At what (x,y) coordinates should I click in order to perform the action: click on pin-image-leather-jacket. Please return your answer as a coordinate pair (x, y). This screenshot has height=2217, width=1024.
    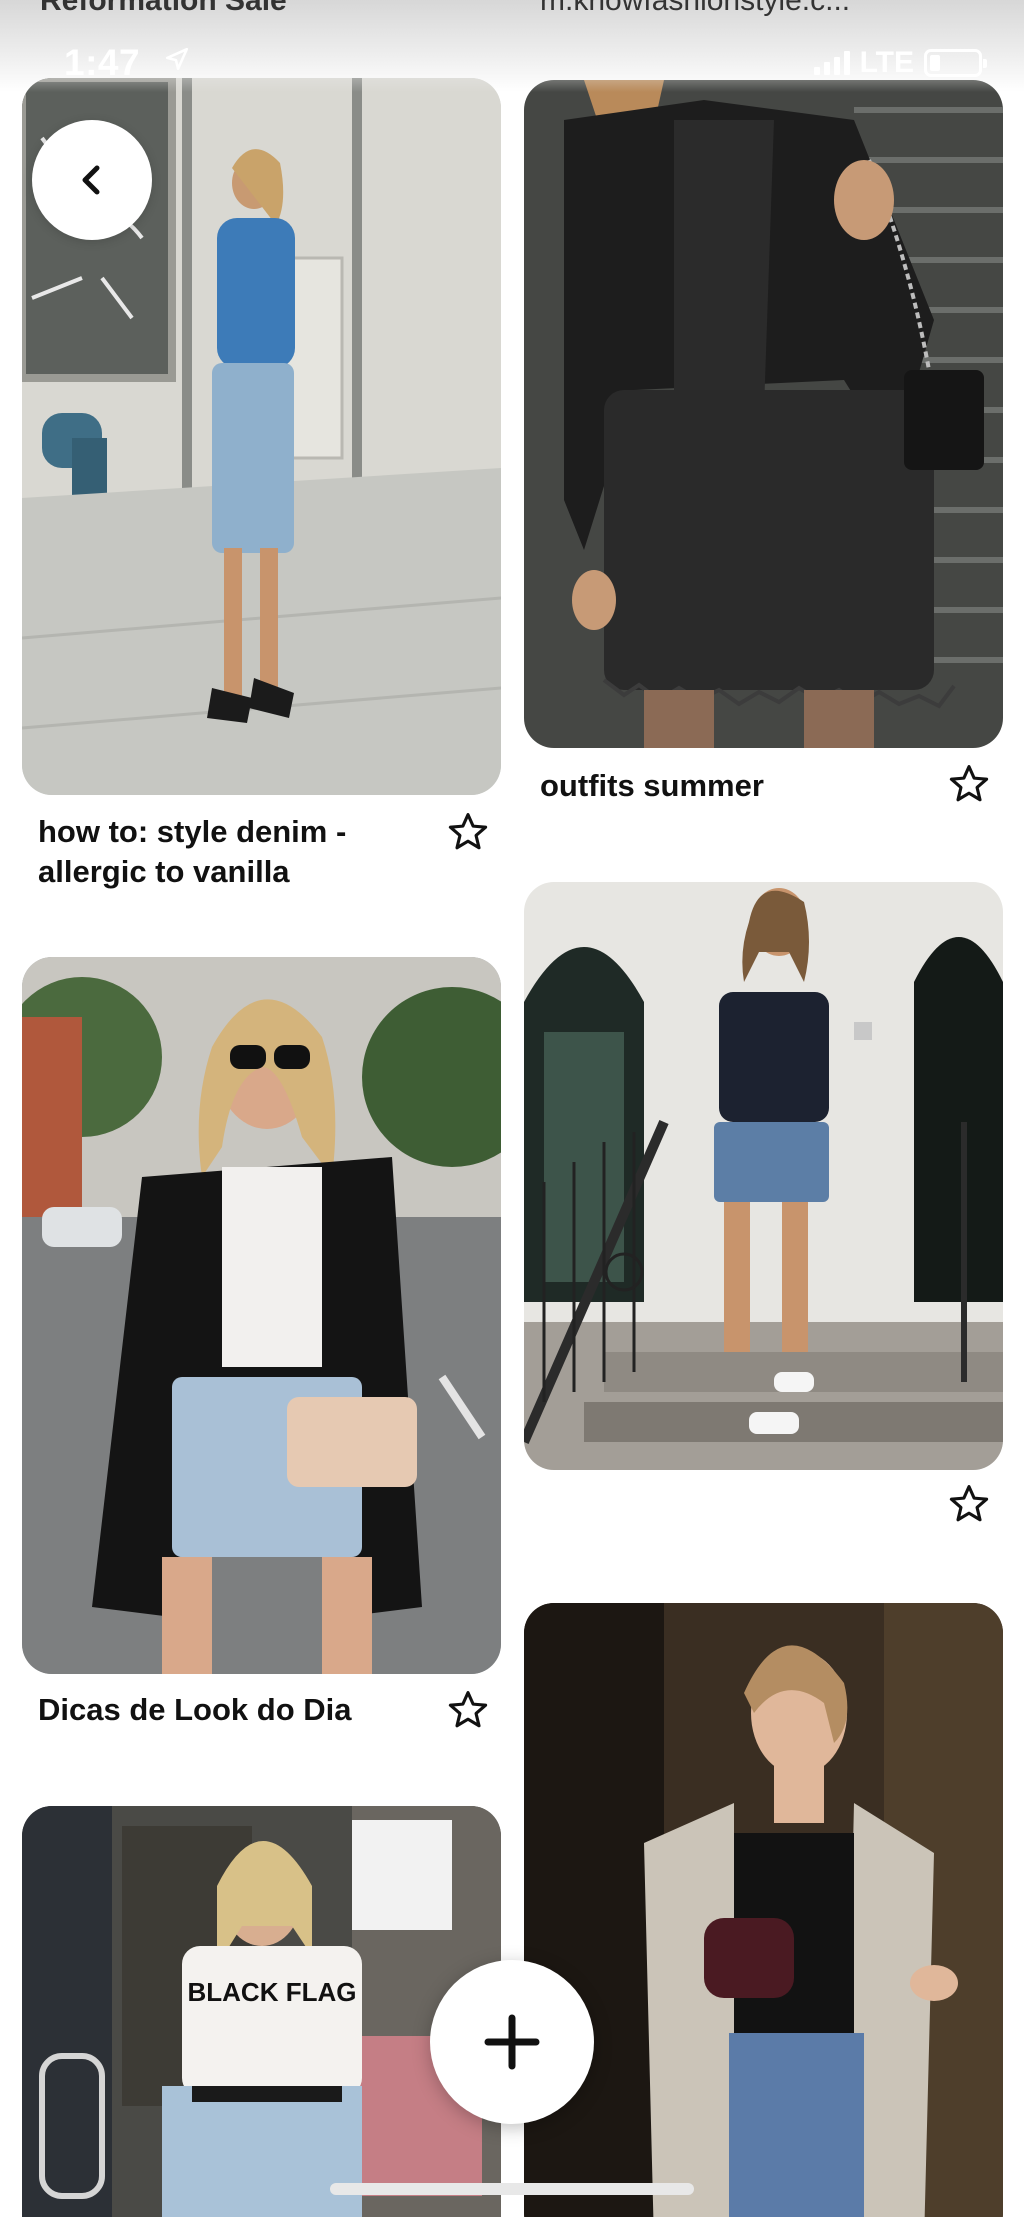
    Looking at the image, I should click on (763, 414).